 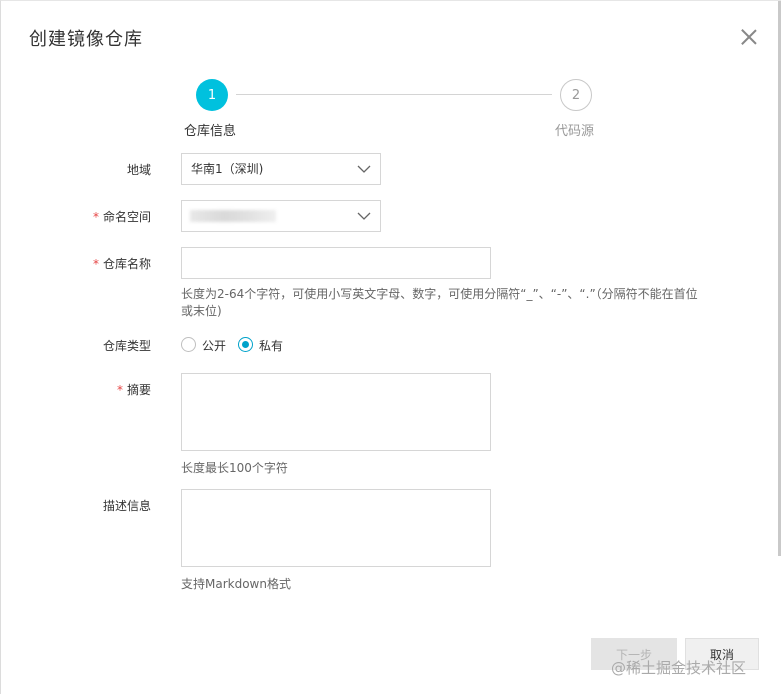 What do you see at coordinates (212, 95) in the screenshot?
I see `step-1-circle: 1` at bounding box center [212, 95].